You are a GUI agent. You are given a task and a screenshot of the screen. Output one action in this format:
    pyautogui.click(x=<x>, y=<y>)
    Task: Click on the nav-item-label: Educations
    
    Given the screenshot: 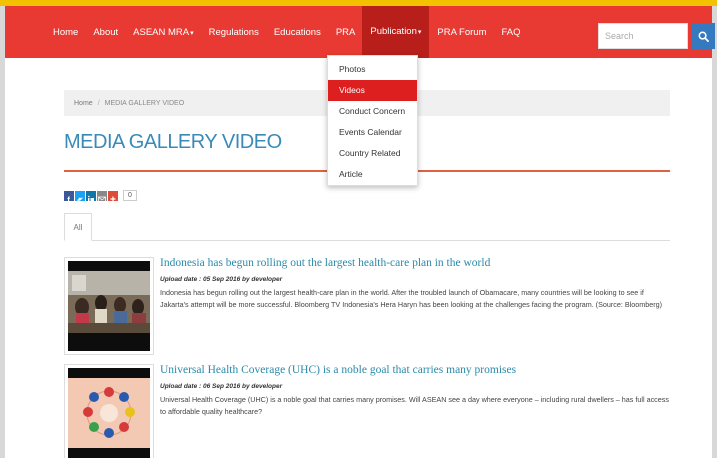 What is the action you would take?
    pyautogui.click(x=297, y=32)
    